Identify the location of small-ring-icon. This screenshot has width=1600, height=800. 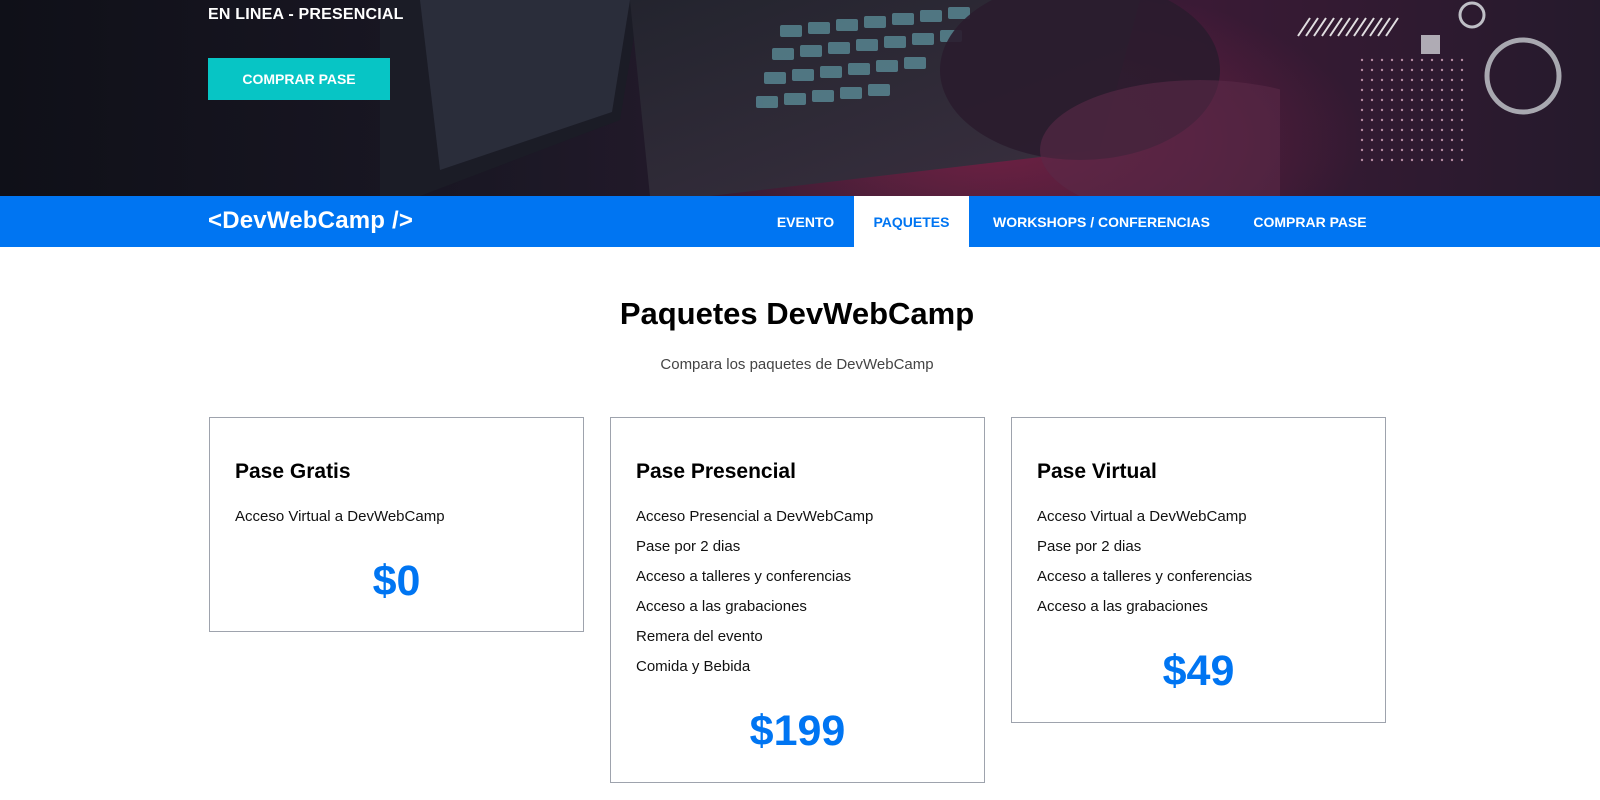
(1472, 15).